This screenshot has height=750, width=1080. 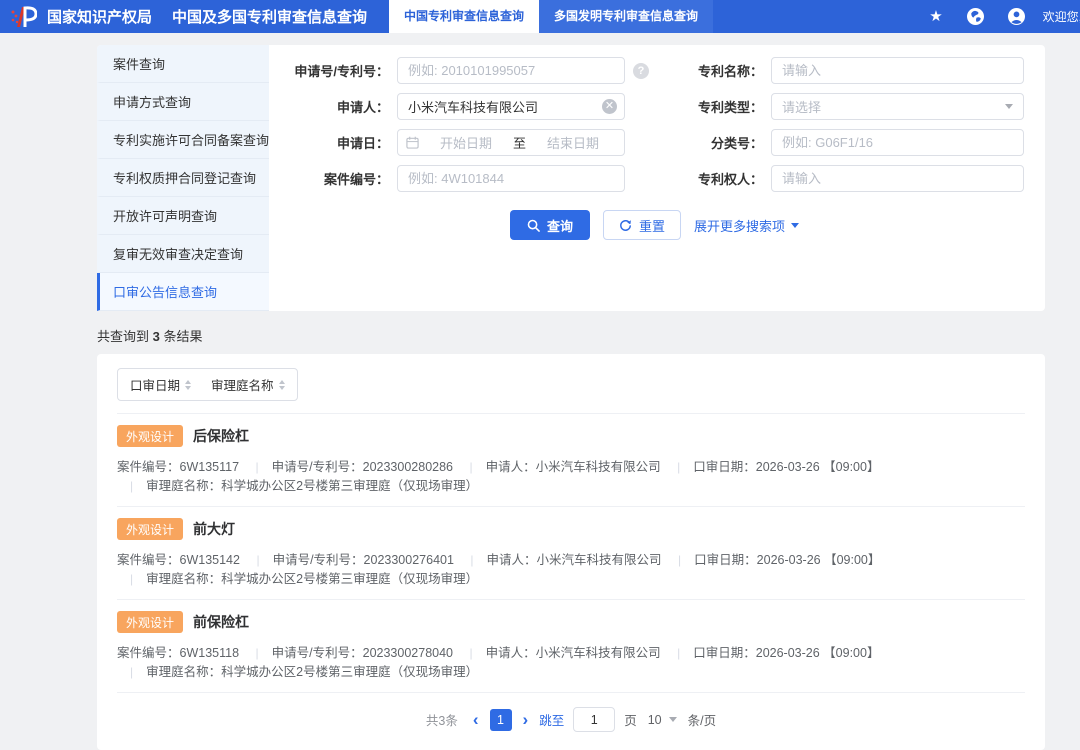 I want to click on reset-button: 重置, so click(x=641, y=225).